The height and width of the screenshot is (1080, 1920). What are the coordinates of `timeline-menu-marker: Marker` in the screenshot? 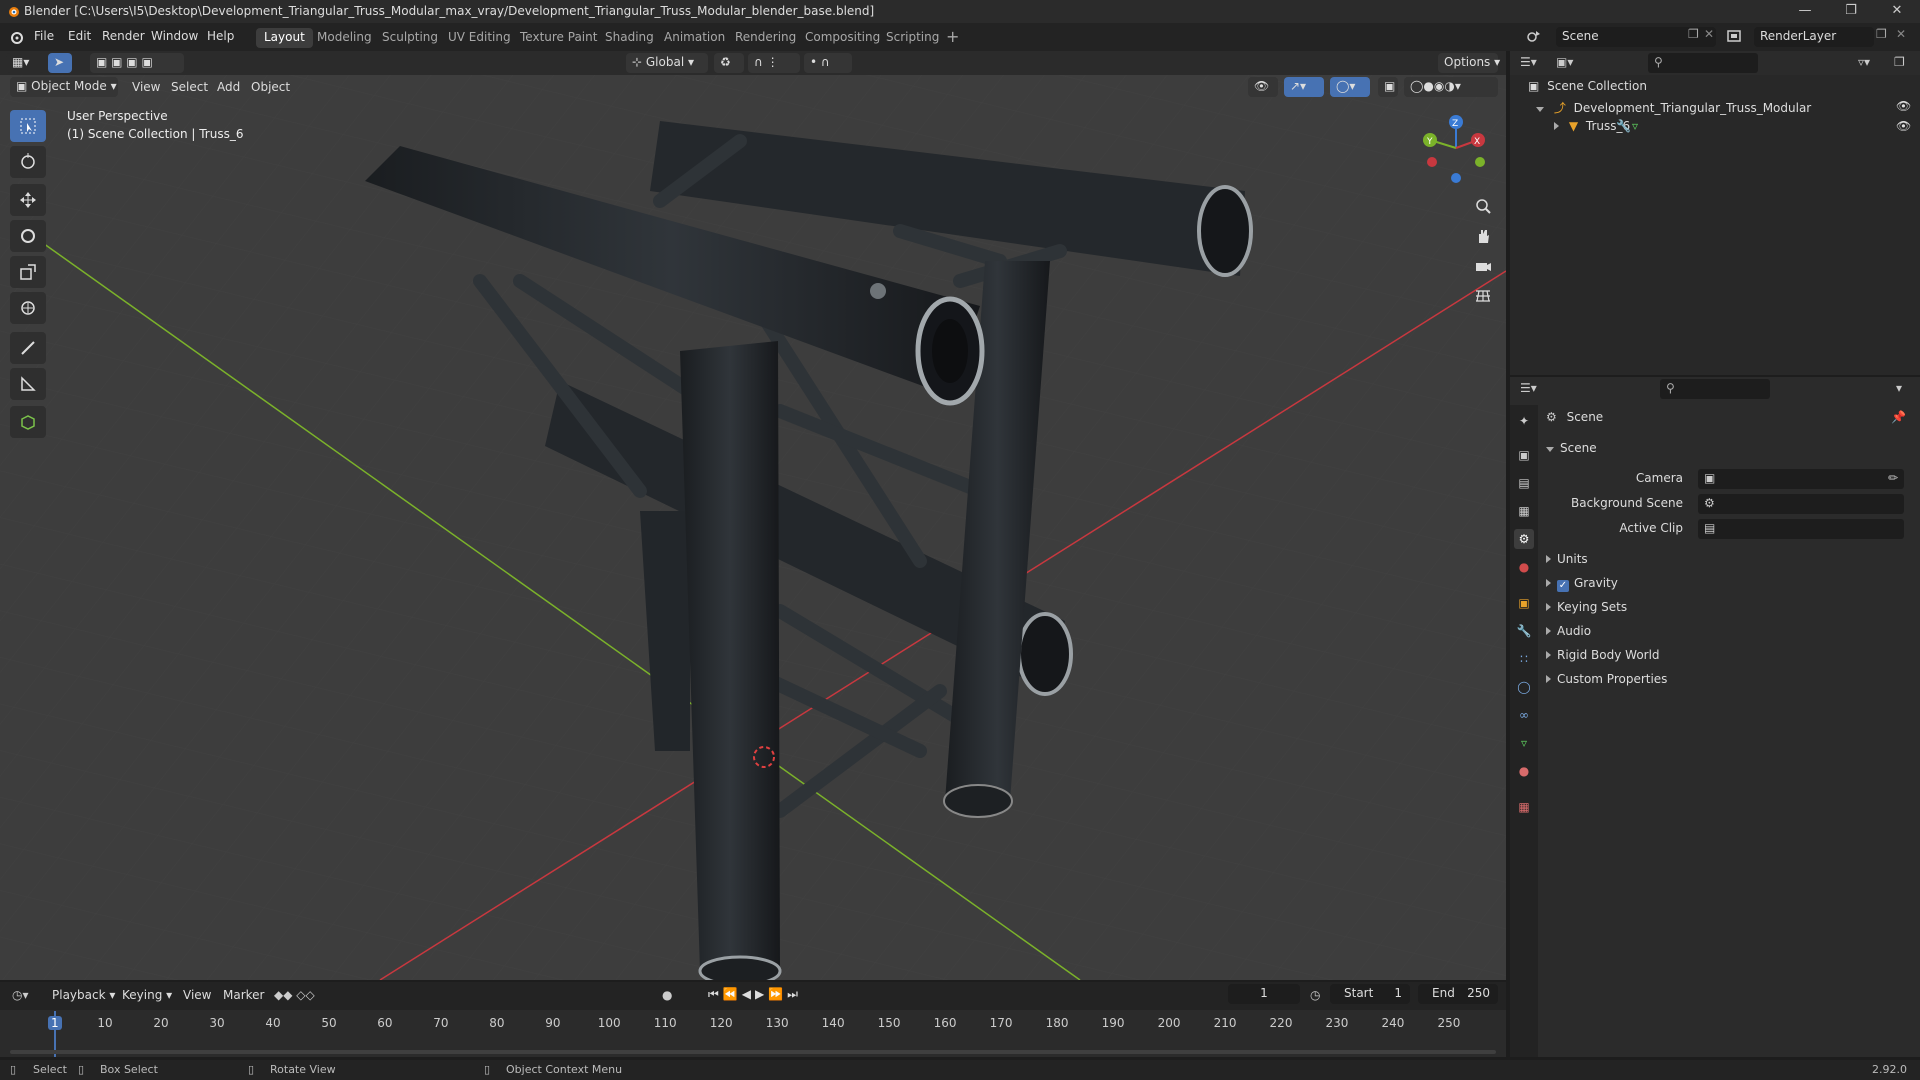 It's located at (243, 995).